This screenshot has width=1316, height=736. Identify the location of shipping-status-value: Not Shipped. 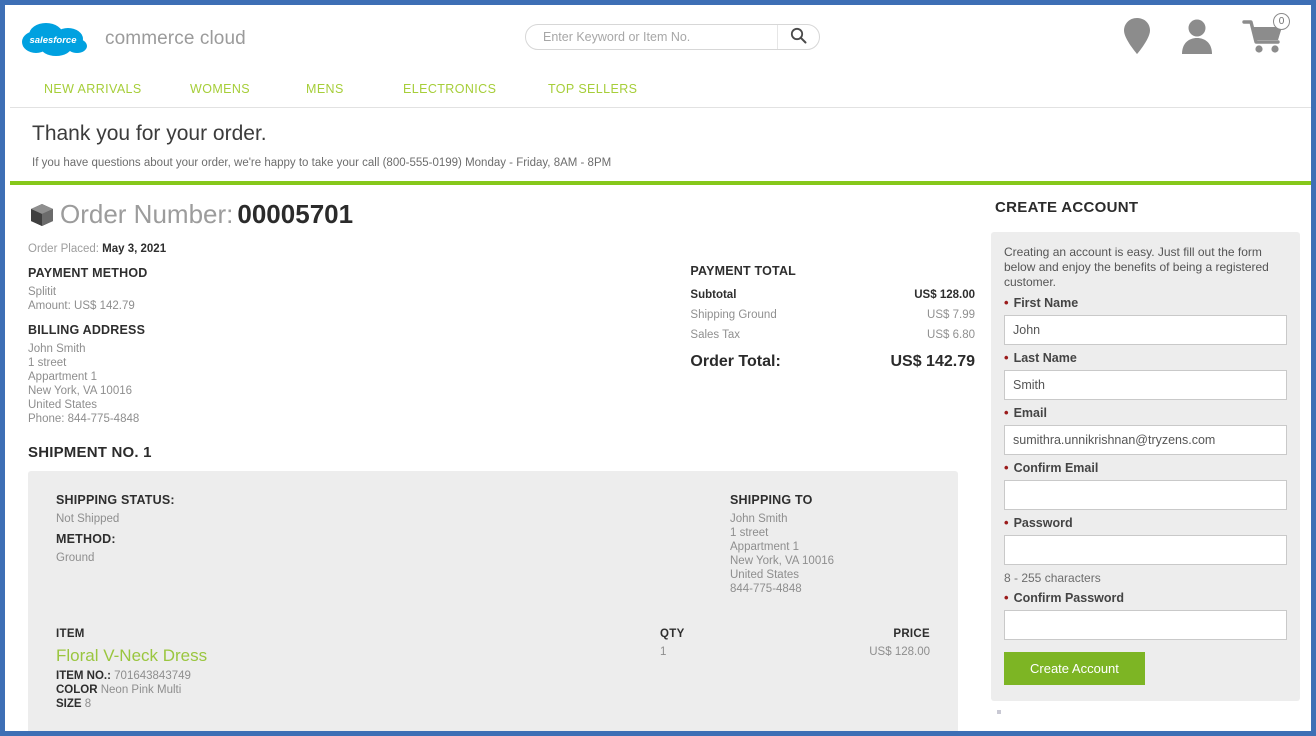
(88, 519).